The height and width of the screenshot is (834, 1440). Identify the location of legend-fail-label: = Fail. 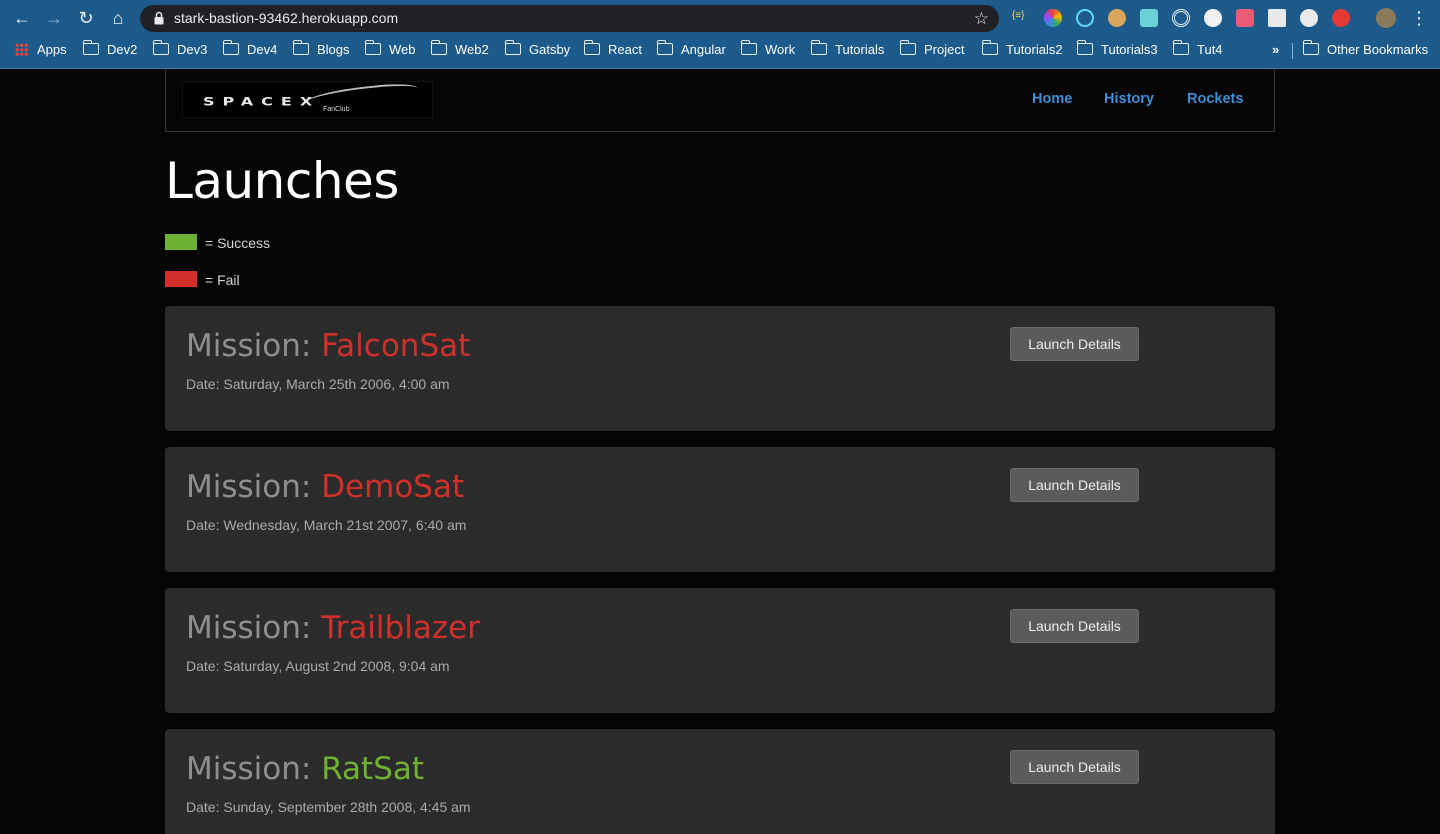
(222, 280).